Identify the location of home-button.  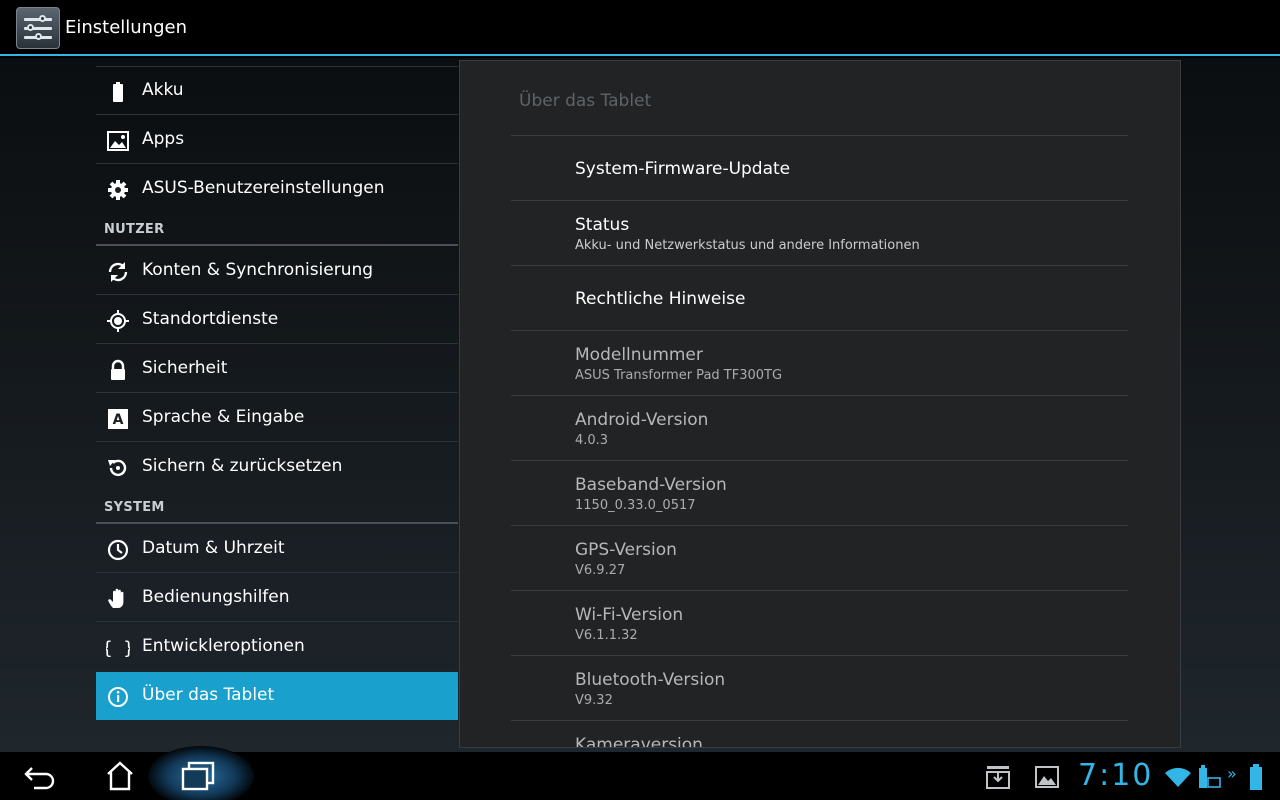
(120, 776).